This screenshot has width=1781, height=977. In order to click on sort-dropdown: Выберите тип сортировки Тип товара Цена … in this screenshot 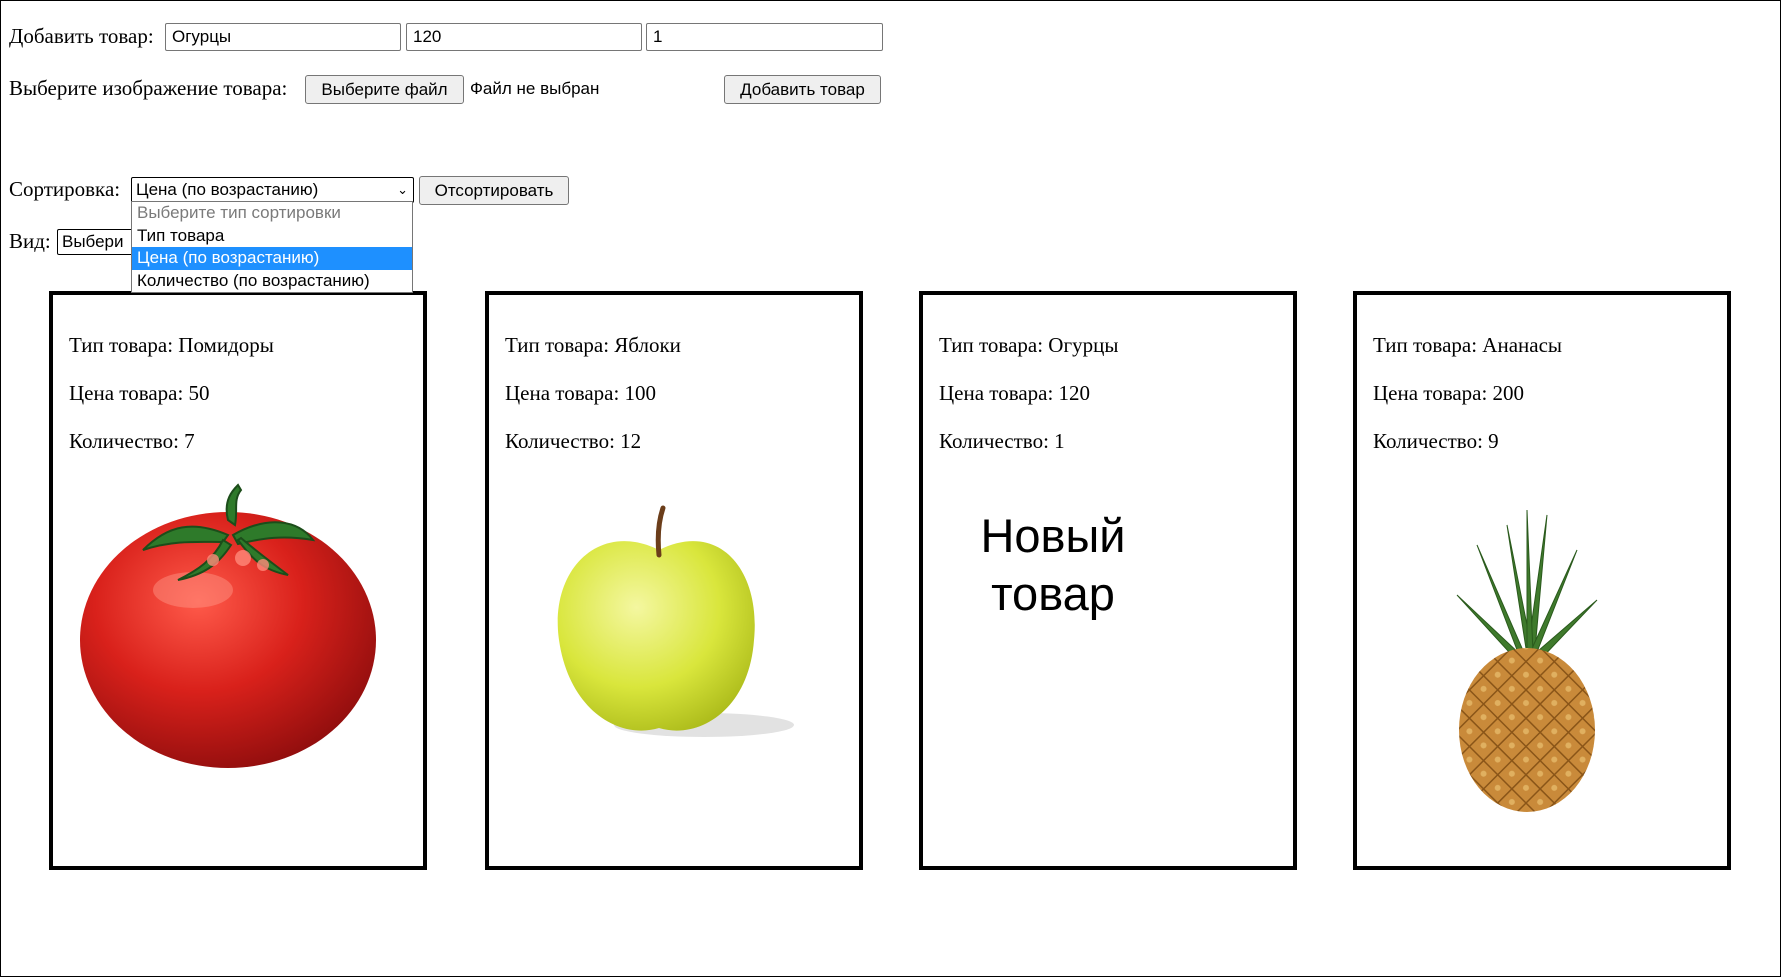, I will do `click(272, 247)`.